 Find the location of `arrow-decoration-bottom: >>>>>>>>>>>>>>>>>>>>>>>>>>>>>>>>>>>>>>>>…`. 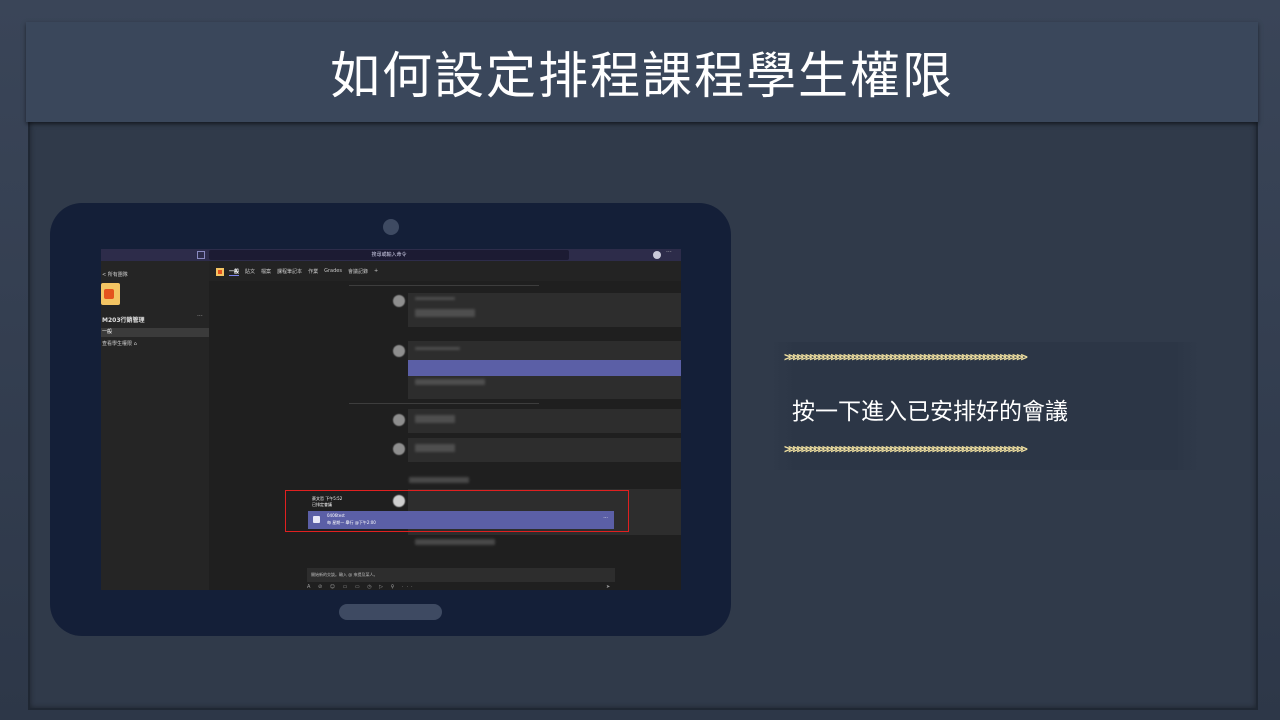

arrow-decoration-bottom: >>>>>>>>>>>>>>>>>>>>>>>>>>>>>>>>>>>>>>>>… is located at coordinates (906, 449).